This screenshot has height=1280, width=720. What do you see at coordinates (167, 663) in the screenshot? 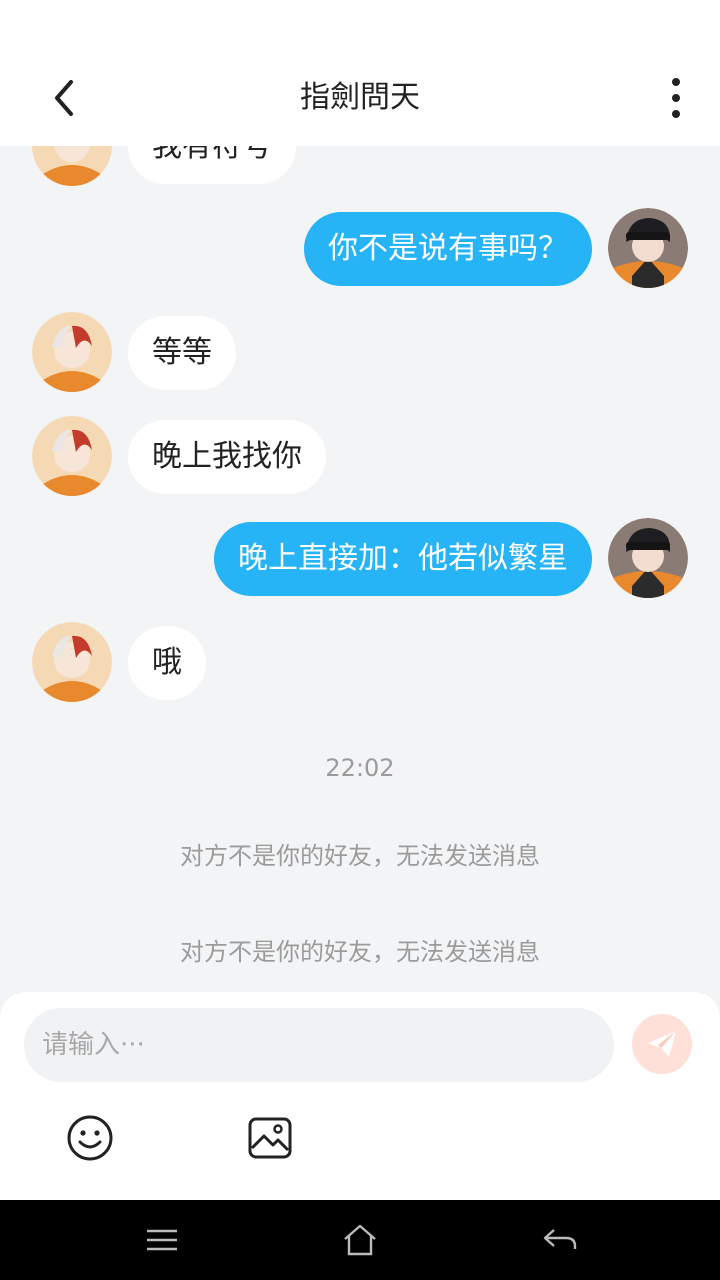
I see `message-bubble: 哦` at bounding box center [167, 663].